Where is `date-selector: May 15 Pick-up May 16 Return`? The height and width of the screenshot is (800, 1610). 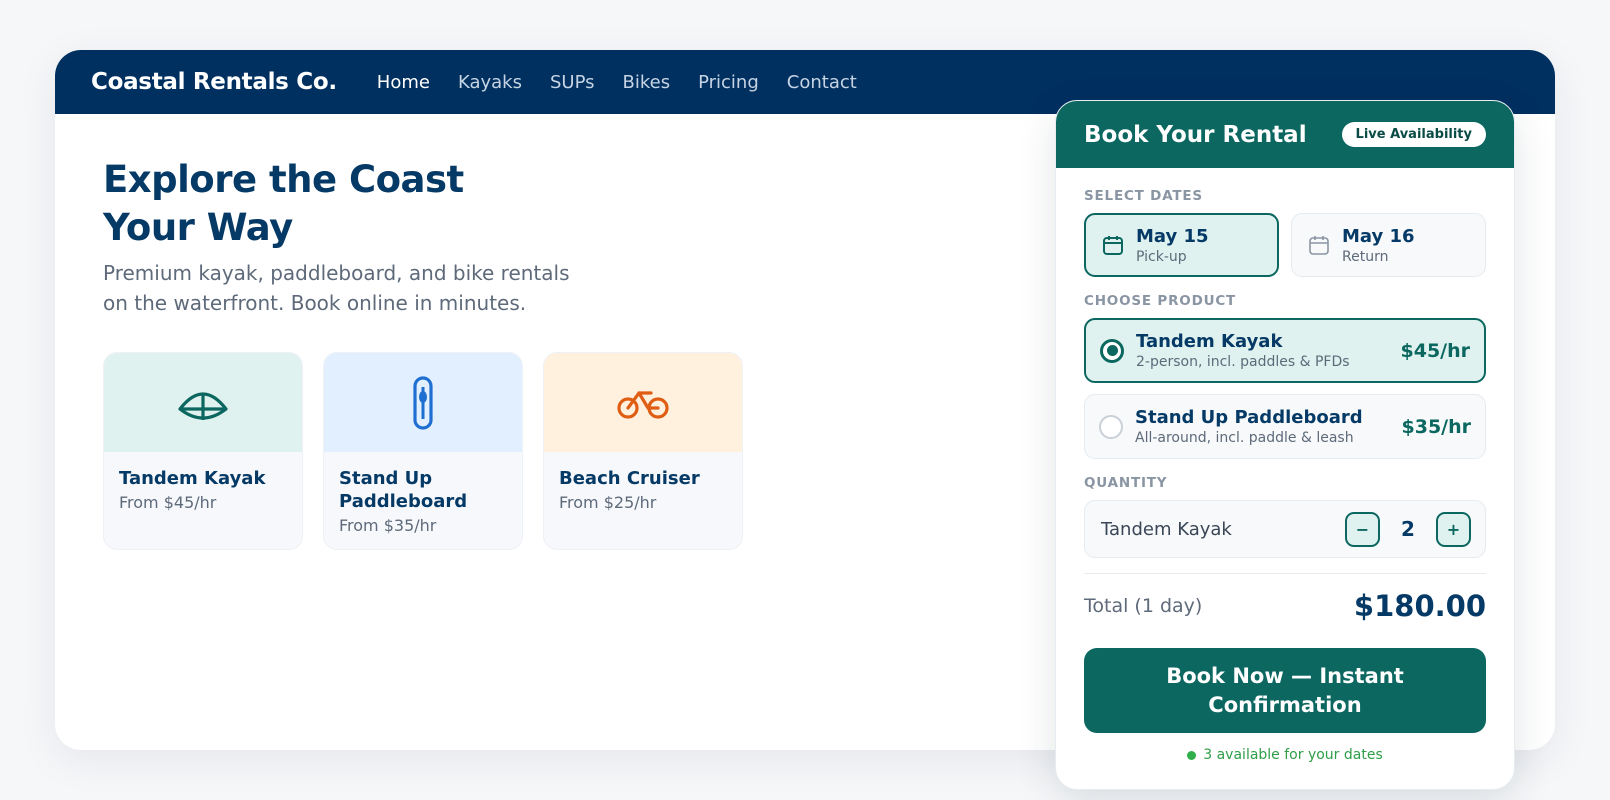
date-selector: May 15 Pick-up May 16 Return is located at coordinates (1285, 245).